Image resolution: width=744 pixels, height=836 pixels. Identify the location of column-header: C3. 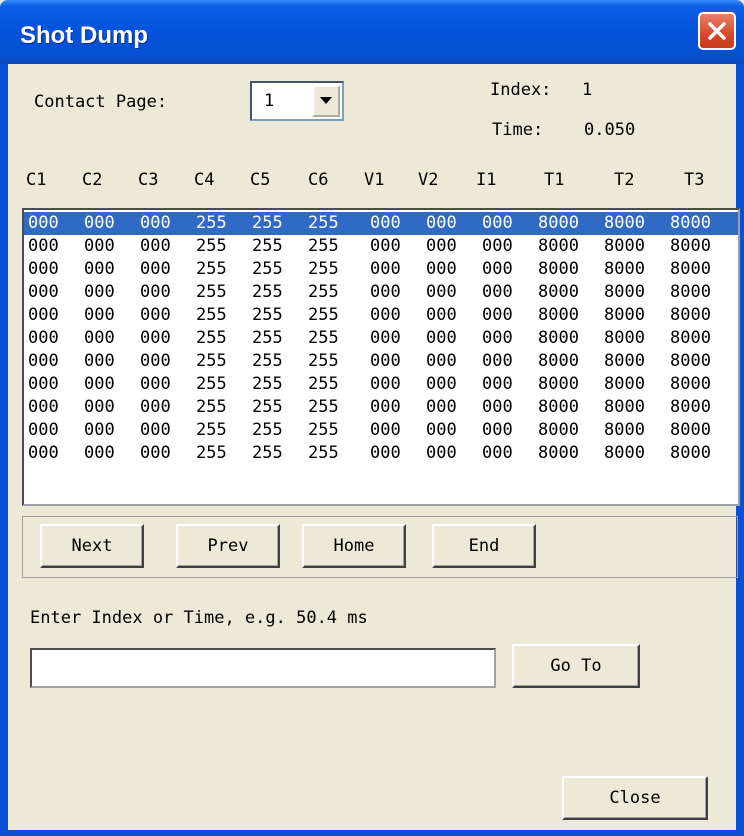
(148, 180).